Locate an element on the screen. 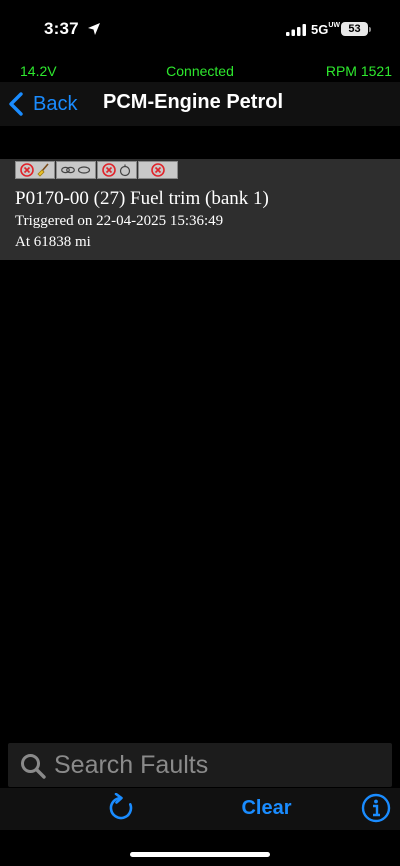 The width and height of the screenshot is (400, 866). badge-link is located at coordinates (76, 170).